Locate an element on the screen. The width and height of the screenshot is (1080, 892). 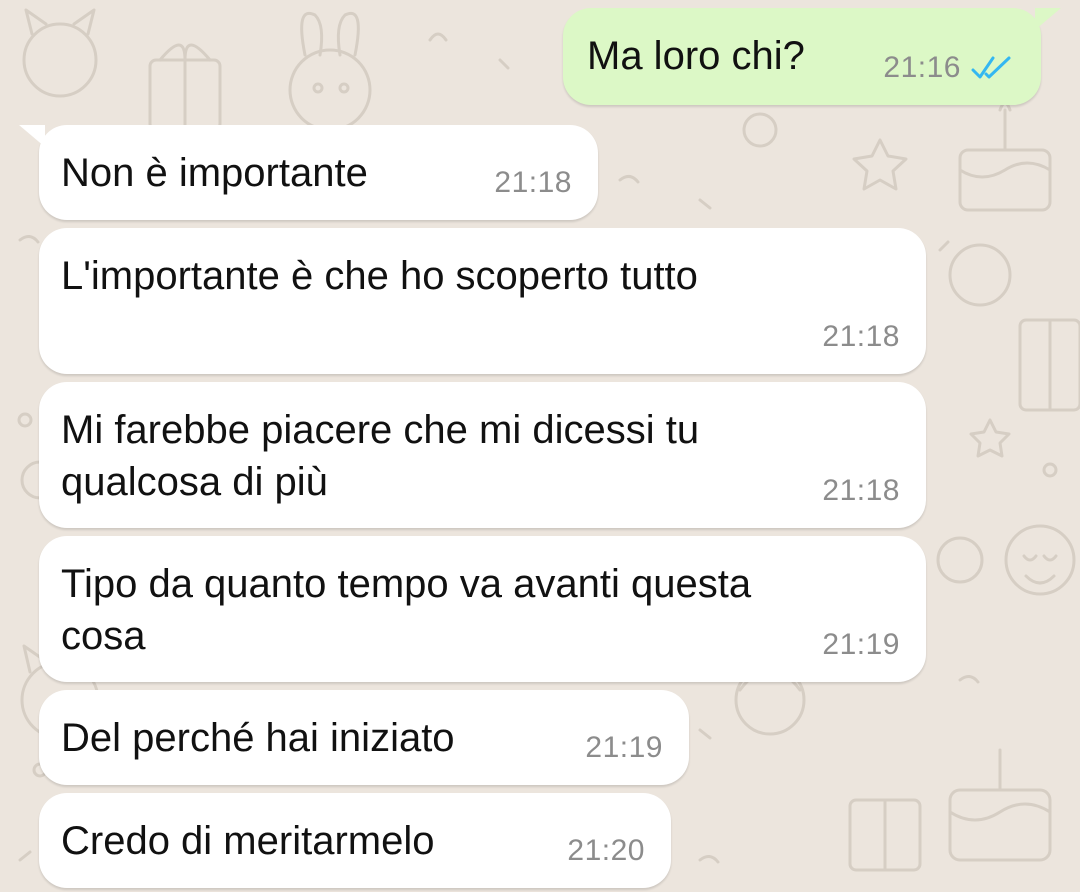
message-meta: 21:20 is located at coordinates (606, 851).